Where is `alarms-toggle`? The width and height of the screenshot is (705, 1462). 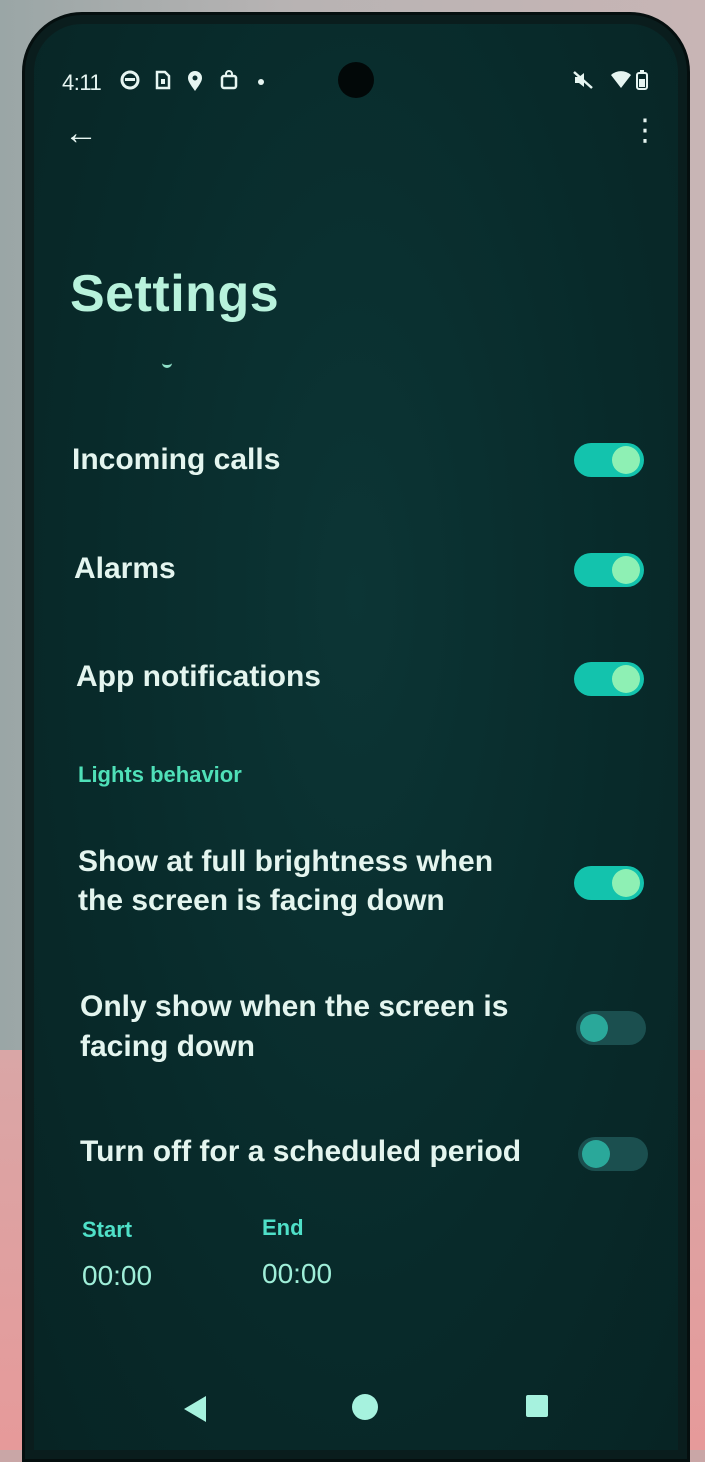 alarms-toggle is located at coordinates (609, 570).